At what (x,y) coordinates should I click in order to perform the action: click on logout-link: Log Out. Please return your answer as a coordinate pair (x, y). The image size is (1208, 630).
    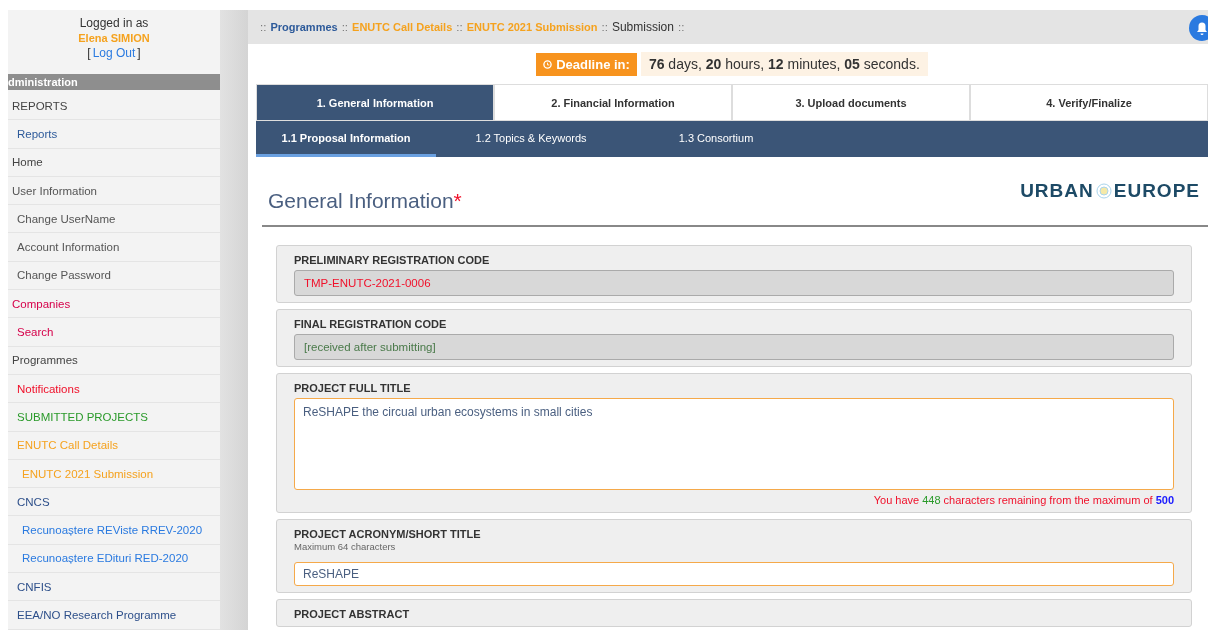
    Looking at the image, I should click on (114, 53).